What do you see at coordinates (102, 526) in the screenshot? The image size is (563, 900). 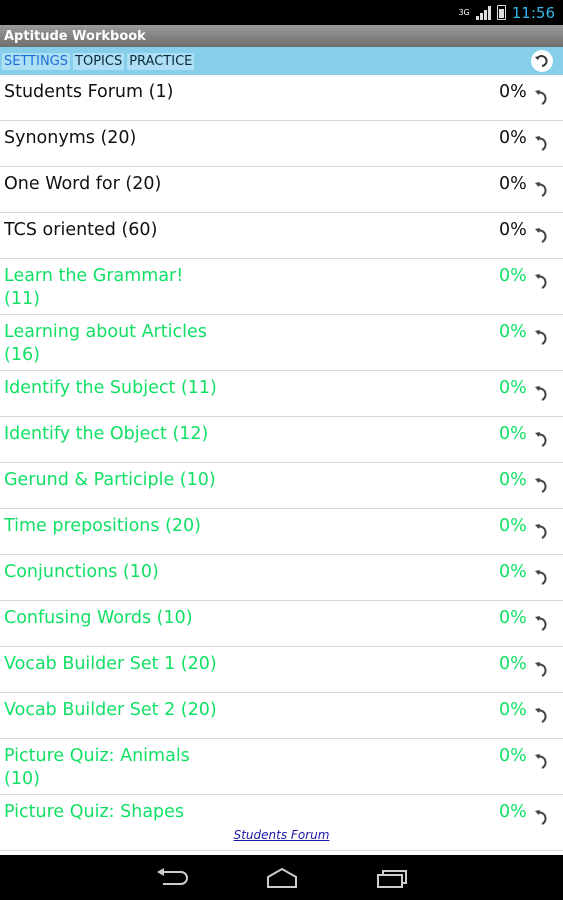 I see `topic-label: Time prepositions (20)` at bounding box center [102, 526].